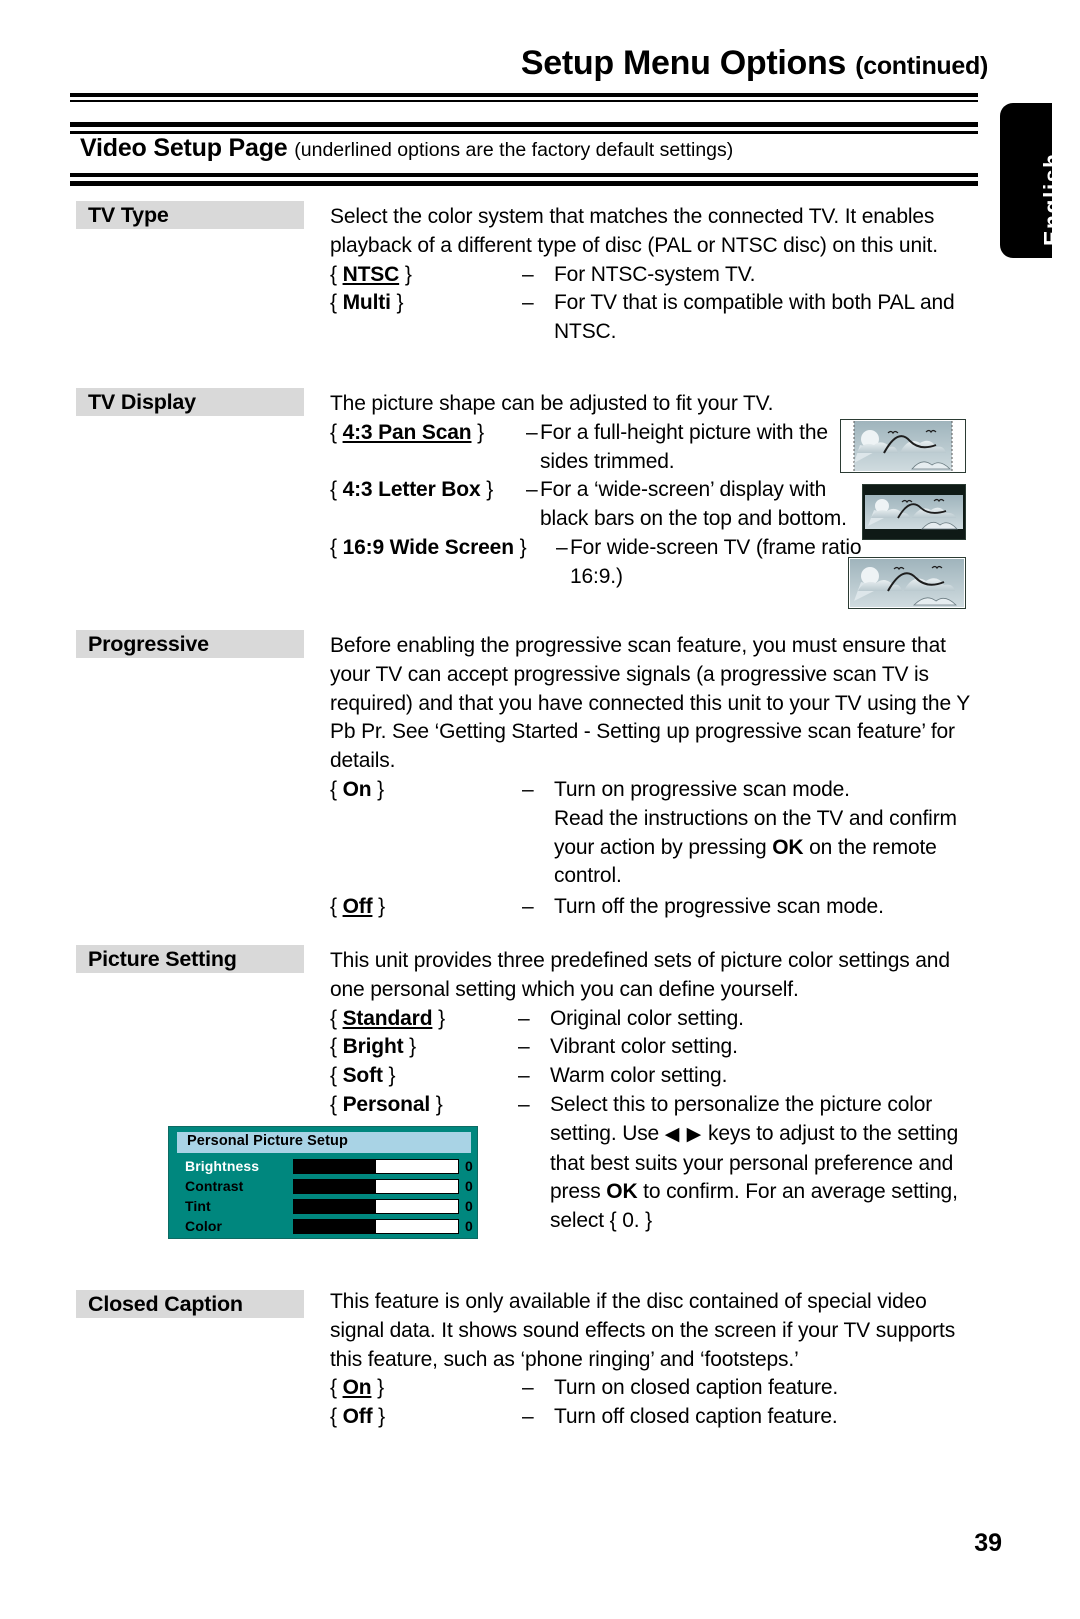 This screenshot has width=1080, height=1619. I want to click on option-name-letter-box: 4:3 Letter Box, so click(411, 490).